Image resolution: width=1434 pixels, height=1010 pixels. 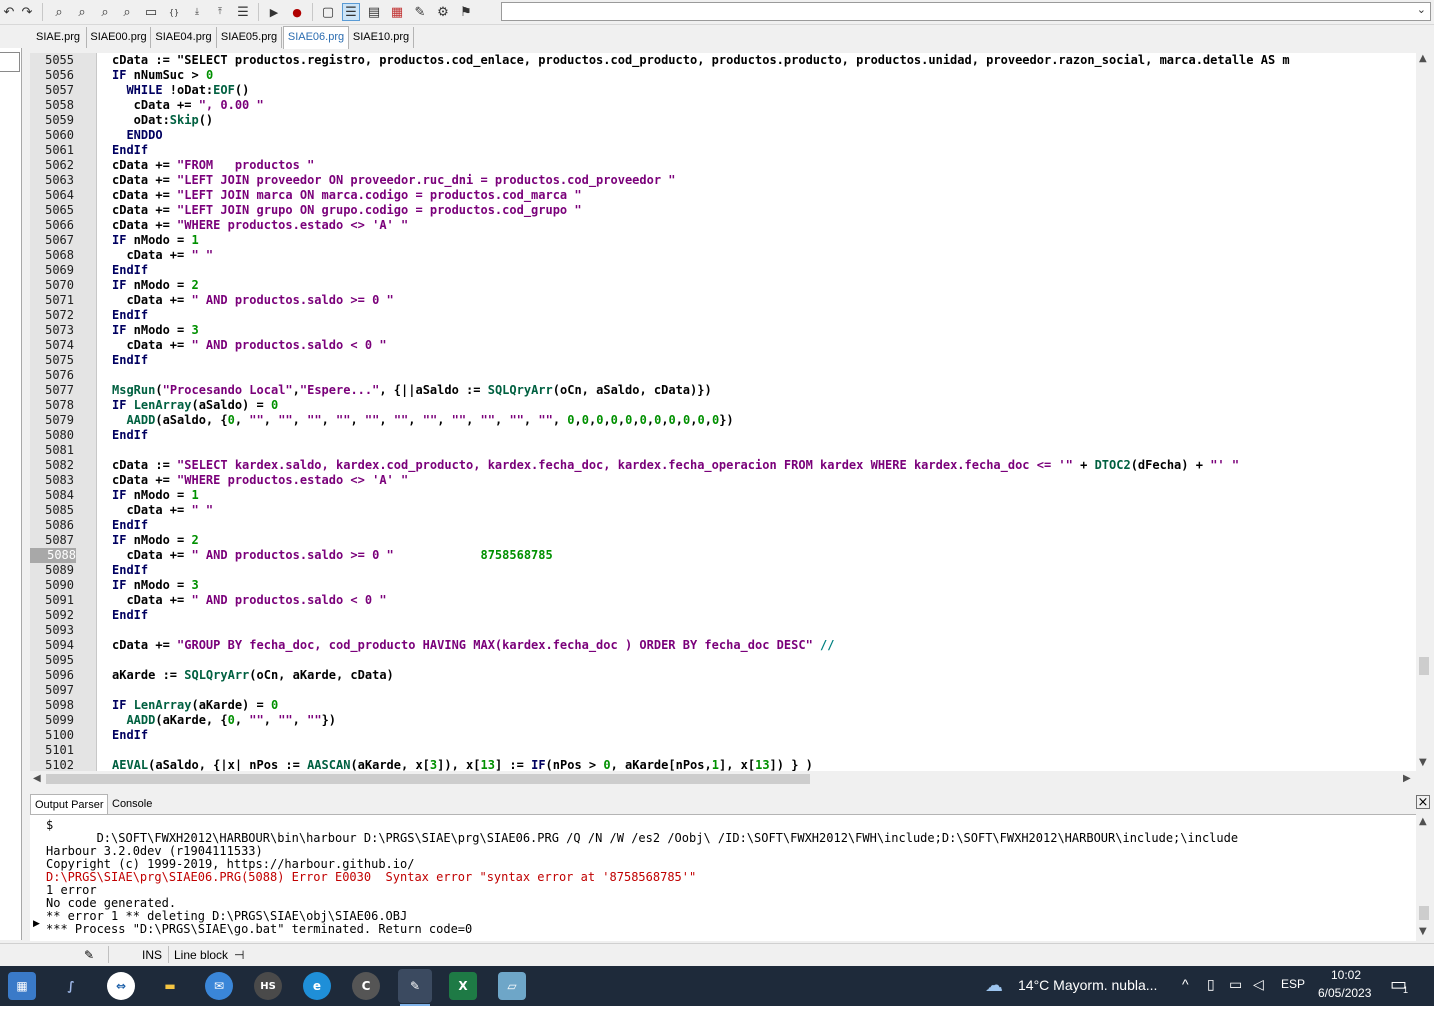 I want to click on tab-output-parser: Output Parser, so click(x=69, y=804).